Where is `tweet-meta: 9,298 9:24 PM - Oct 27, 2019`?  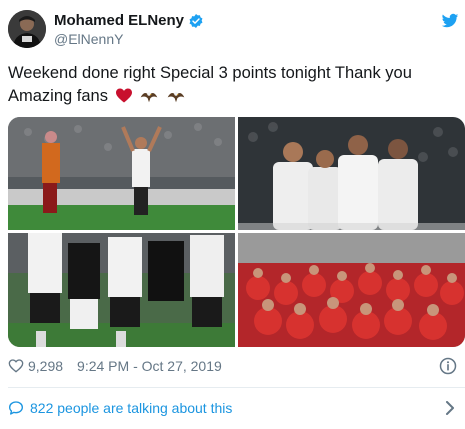
tweet-meta: 9,298 9:24 PM - Oct 27, 2019 is located at coordinates (115, 366).